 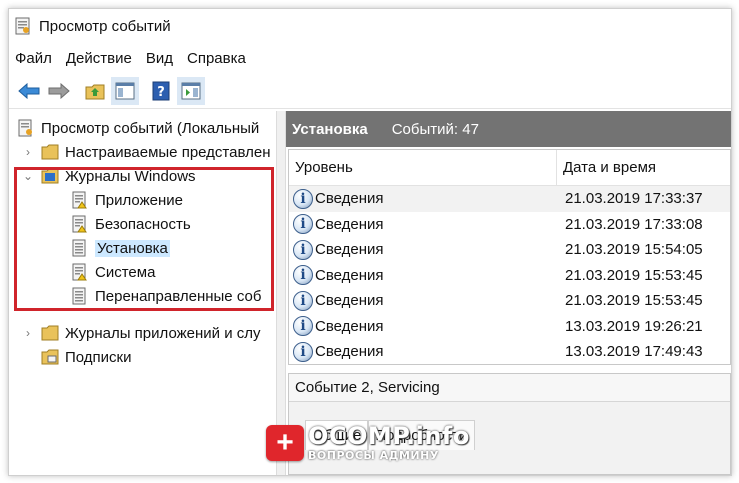 What do you see at coordinates (606, 167) in the screenshot?
I see `column-datetime: Дата и время` at bounding box center [606, 167].